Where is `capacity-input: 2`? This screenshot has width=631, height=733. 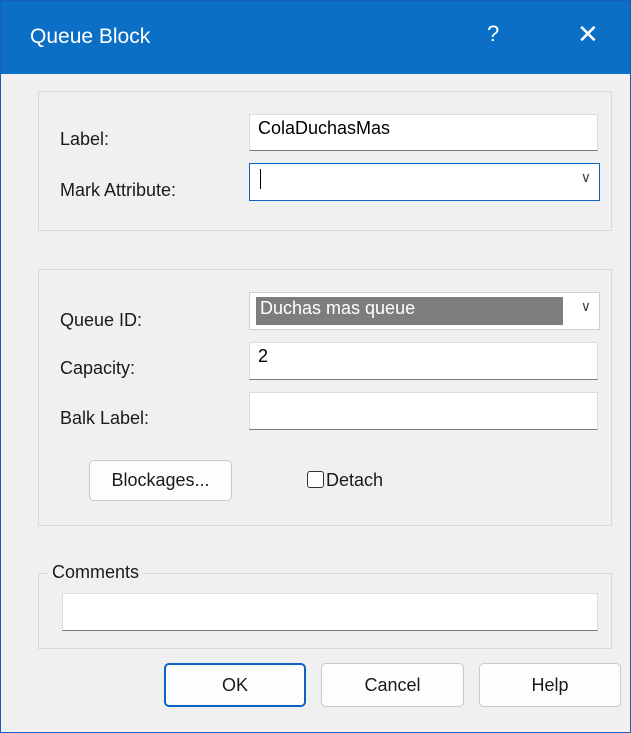
capacity-input: 2 is located at coordinates (423, 361).